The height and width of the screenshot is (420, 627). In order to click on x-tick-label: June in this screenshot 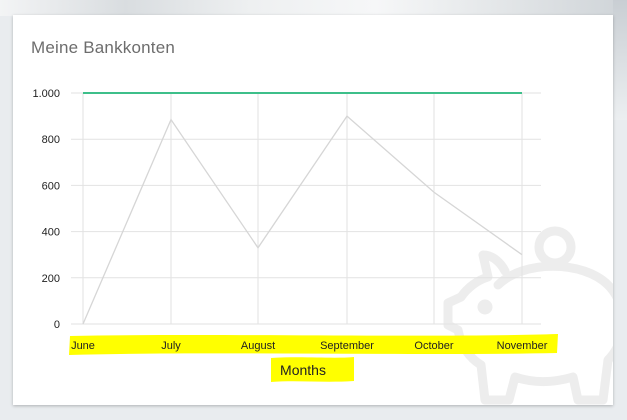, I will do `click(83, 346)`.